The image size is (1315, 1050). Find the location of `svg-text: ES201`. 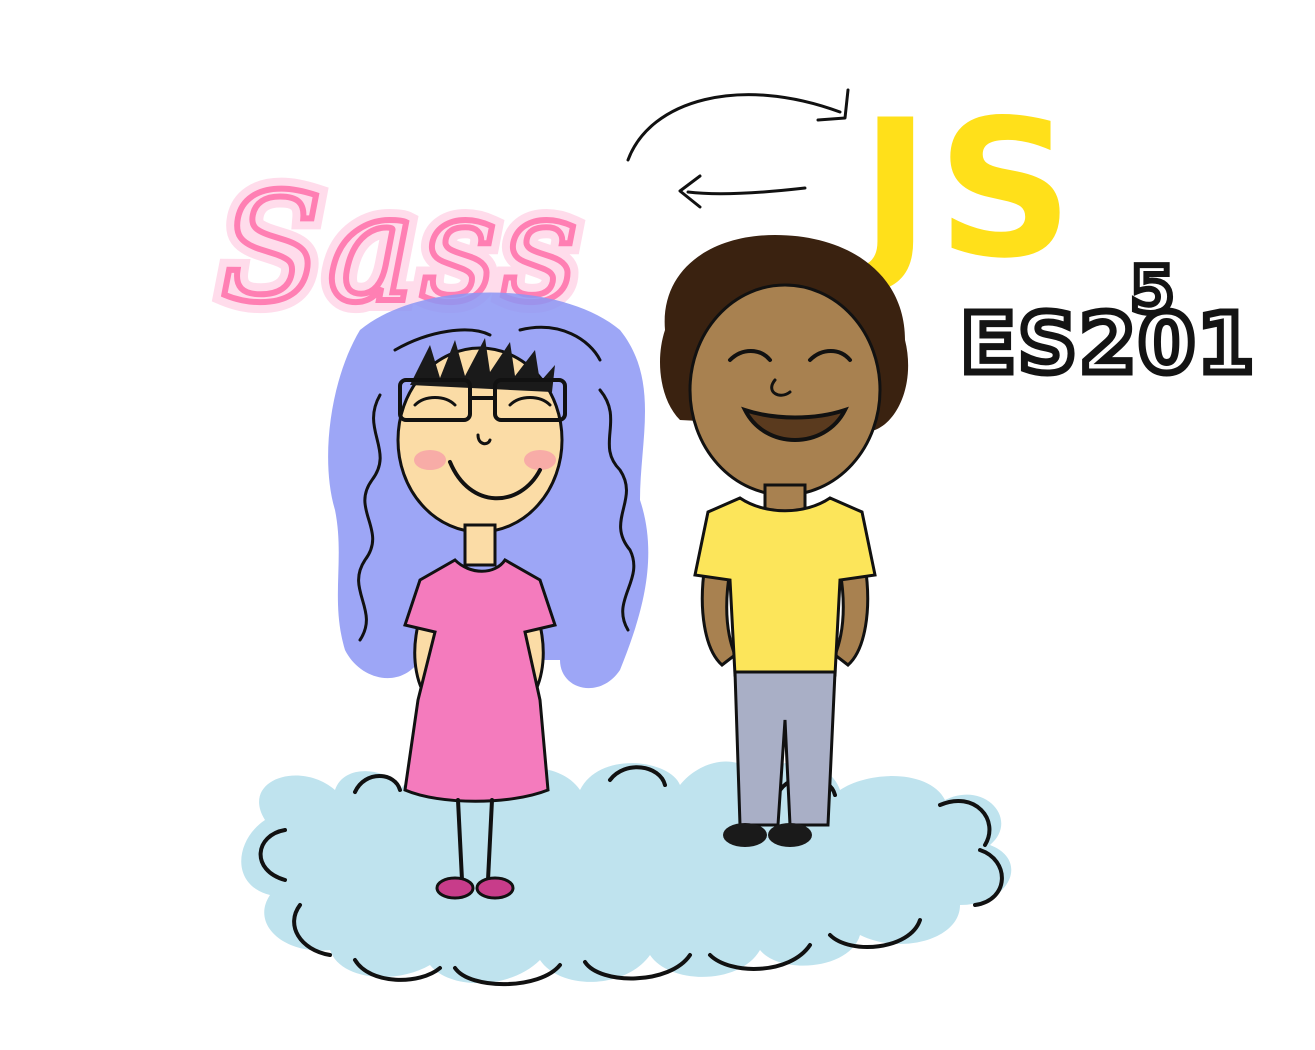

svg-text: ES201 is located at coordinates (1108, 344).